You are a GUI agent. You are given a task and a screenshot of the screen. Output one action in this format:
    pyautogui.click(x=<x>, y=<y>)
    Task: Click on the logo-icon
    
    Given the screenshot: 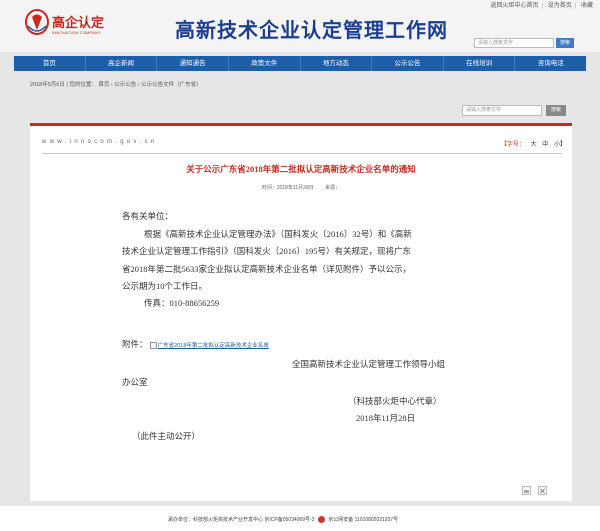 What is the action you would take?
    pyautogui.click(x=37, y=22)
    